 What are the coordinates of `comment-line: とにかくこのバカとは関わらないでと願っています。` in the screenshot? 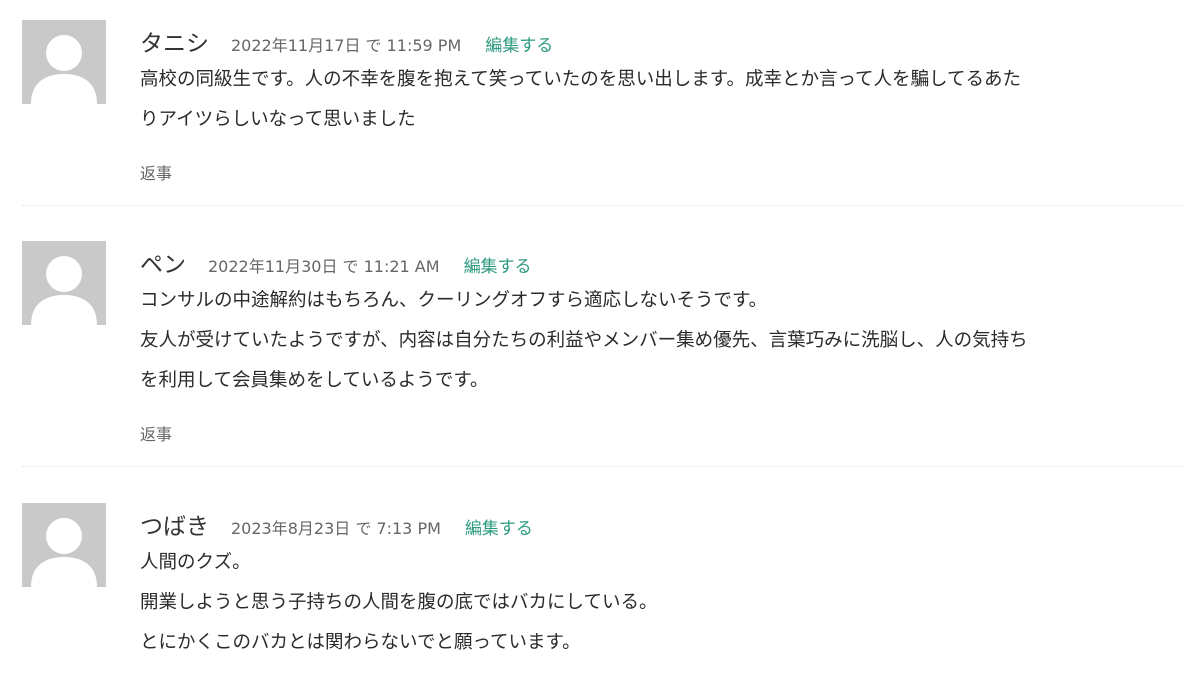 It's located at (360, 642).